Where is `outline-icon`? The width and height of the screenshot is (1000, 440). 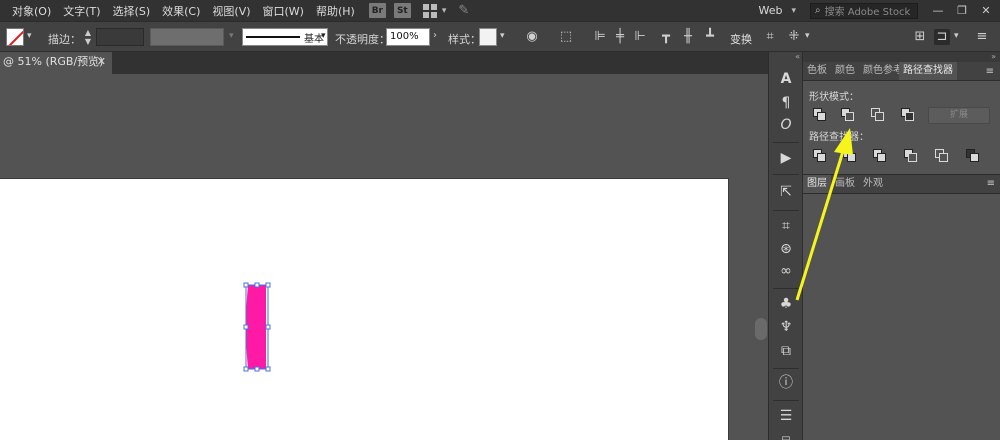
outline-icon is located at coordinates (941, 155).